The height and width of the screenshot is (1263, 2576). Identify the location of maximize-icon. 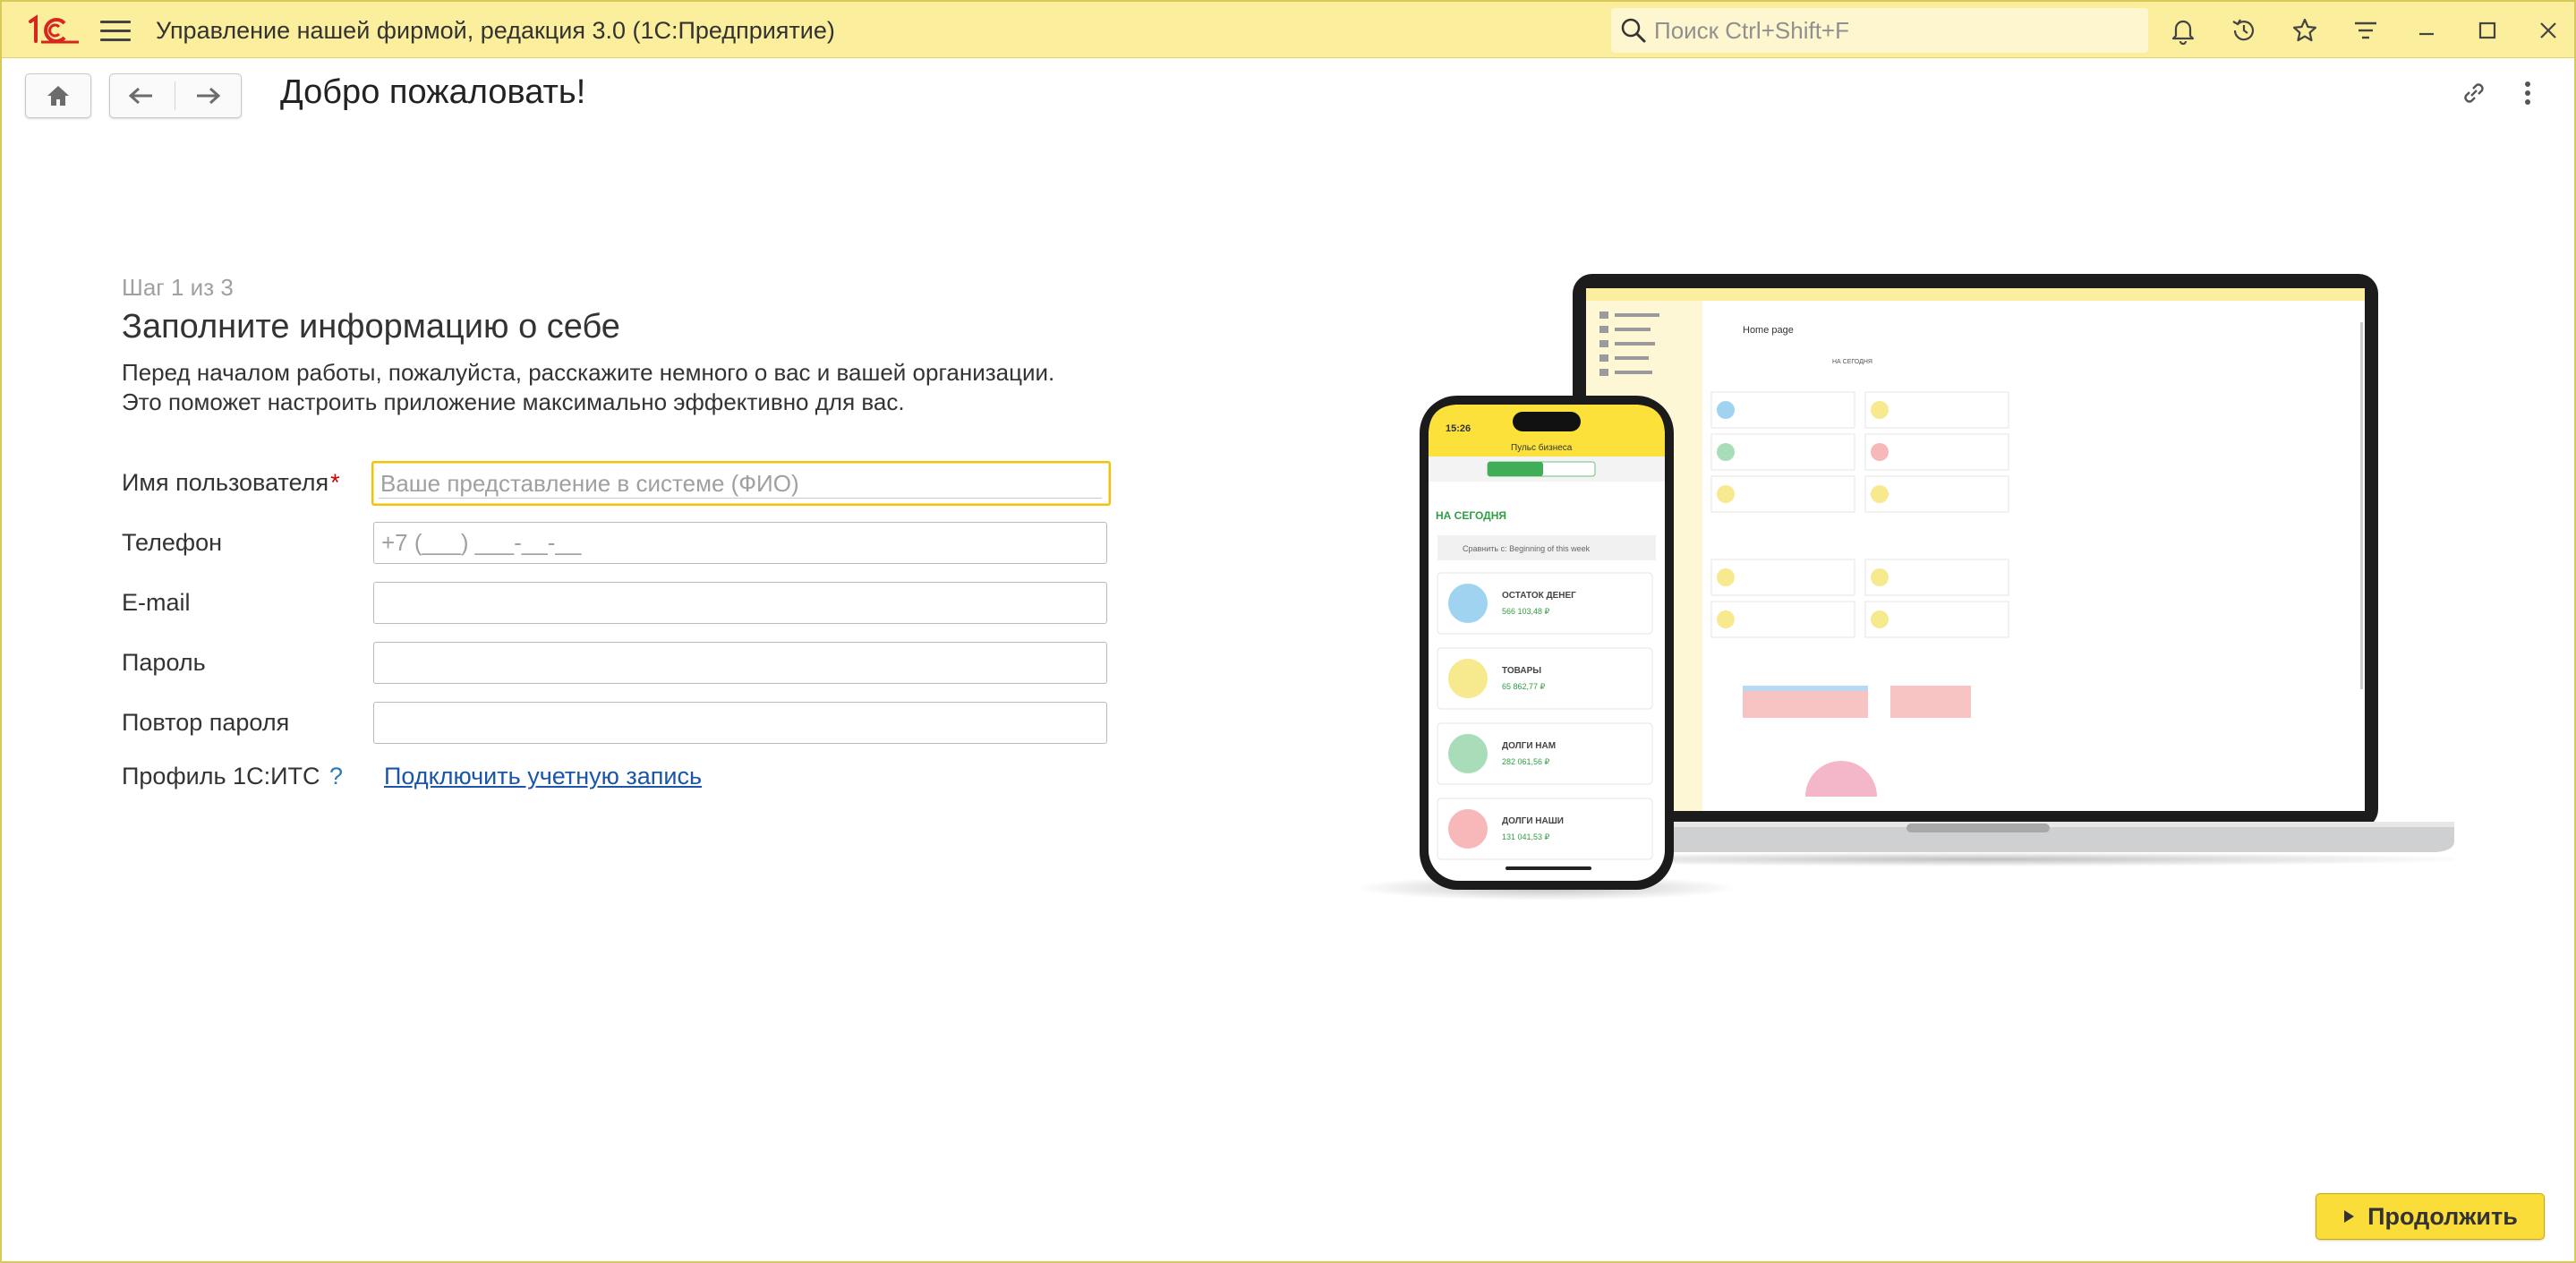
(2487, 31).